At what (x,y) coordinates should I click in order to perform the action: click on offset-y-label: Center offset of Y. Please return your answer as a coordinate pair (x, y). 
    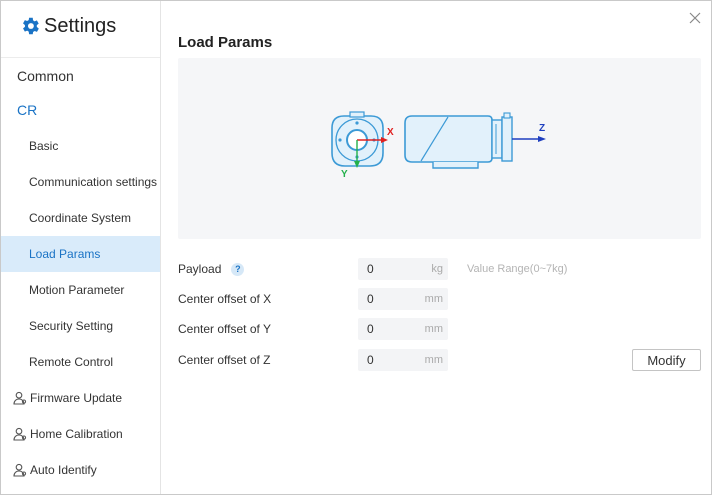
    Looking at the image, I should click on (224, 329).